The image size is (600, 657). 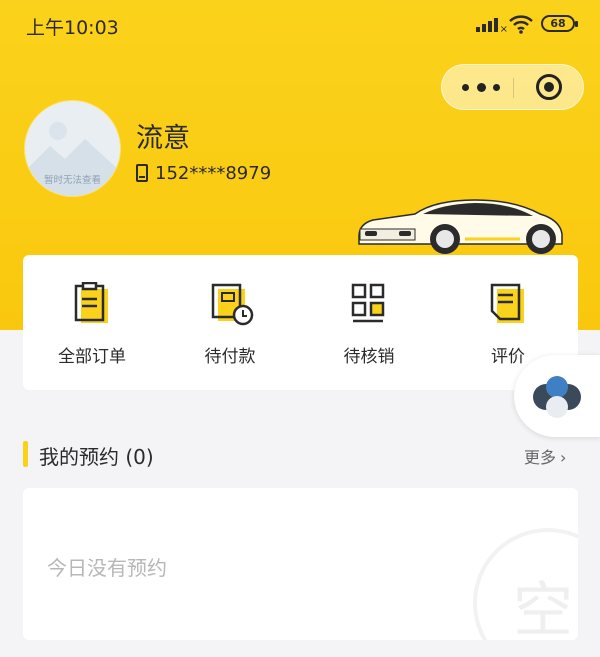 What do you see at coordinates (369, 357) in the screenshot?
I see `menu-label: 待核销` at bounding box center [369, 357].